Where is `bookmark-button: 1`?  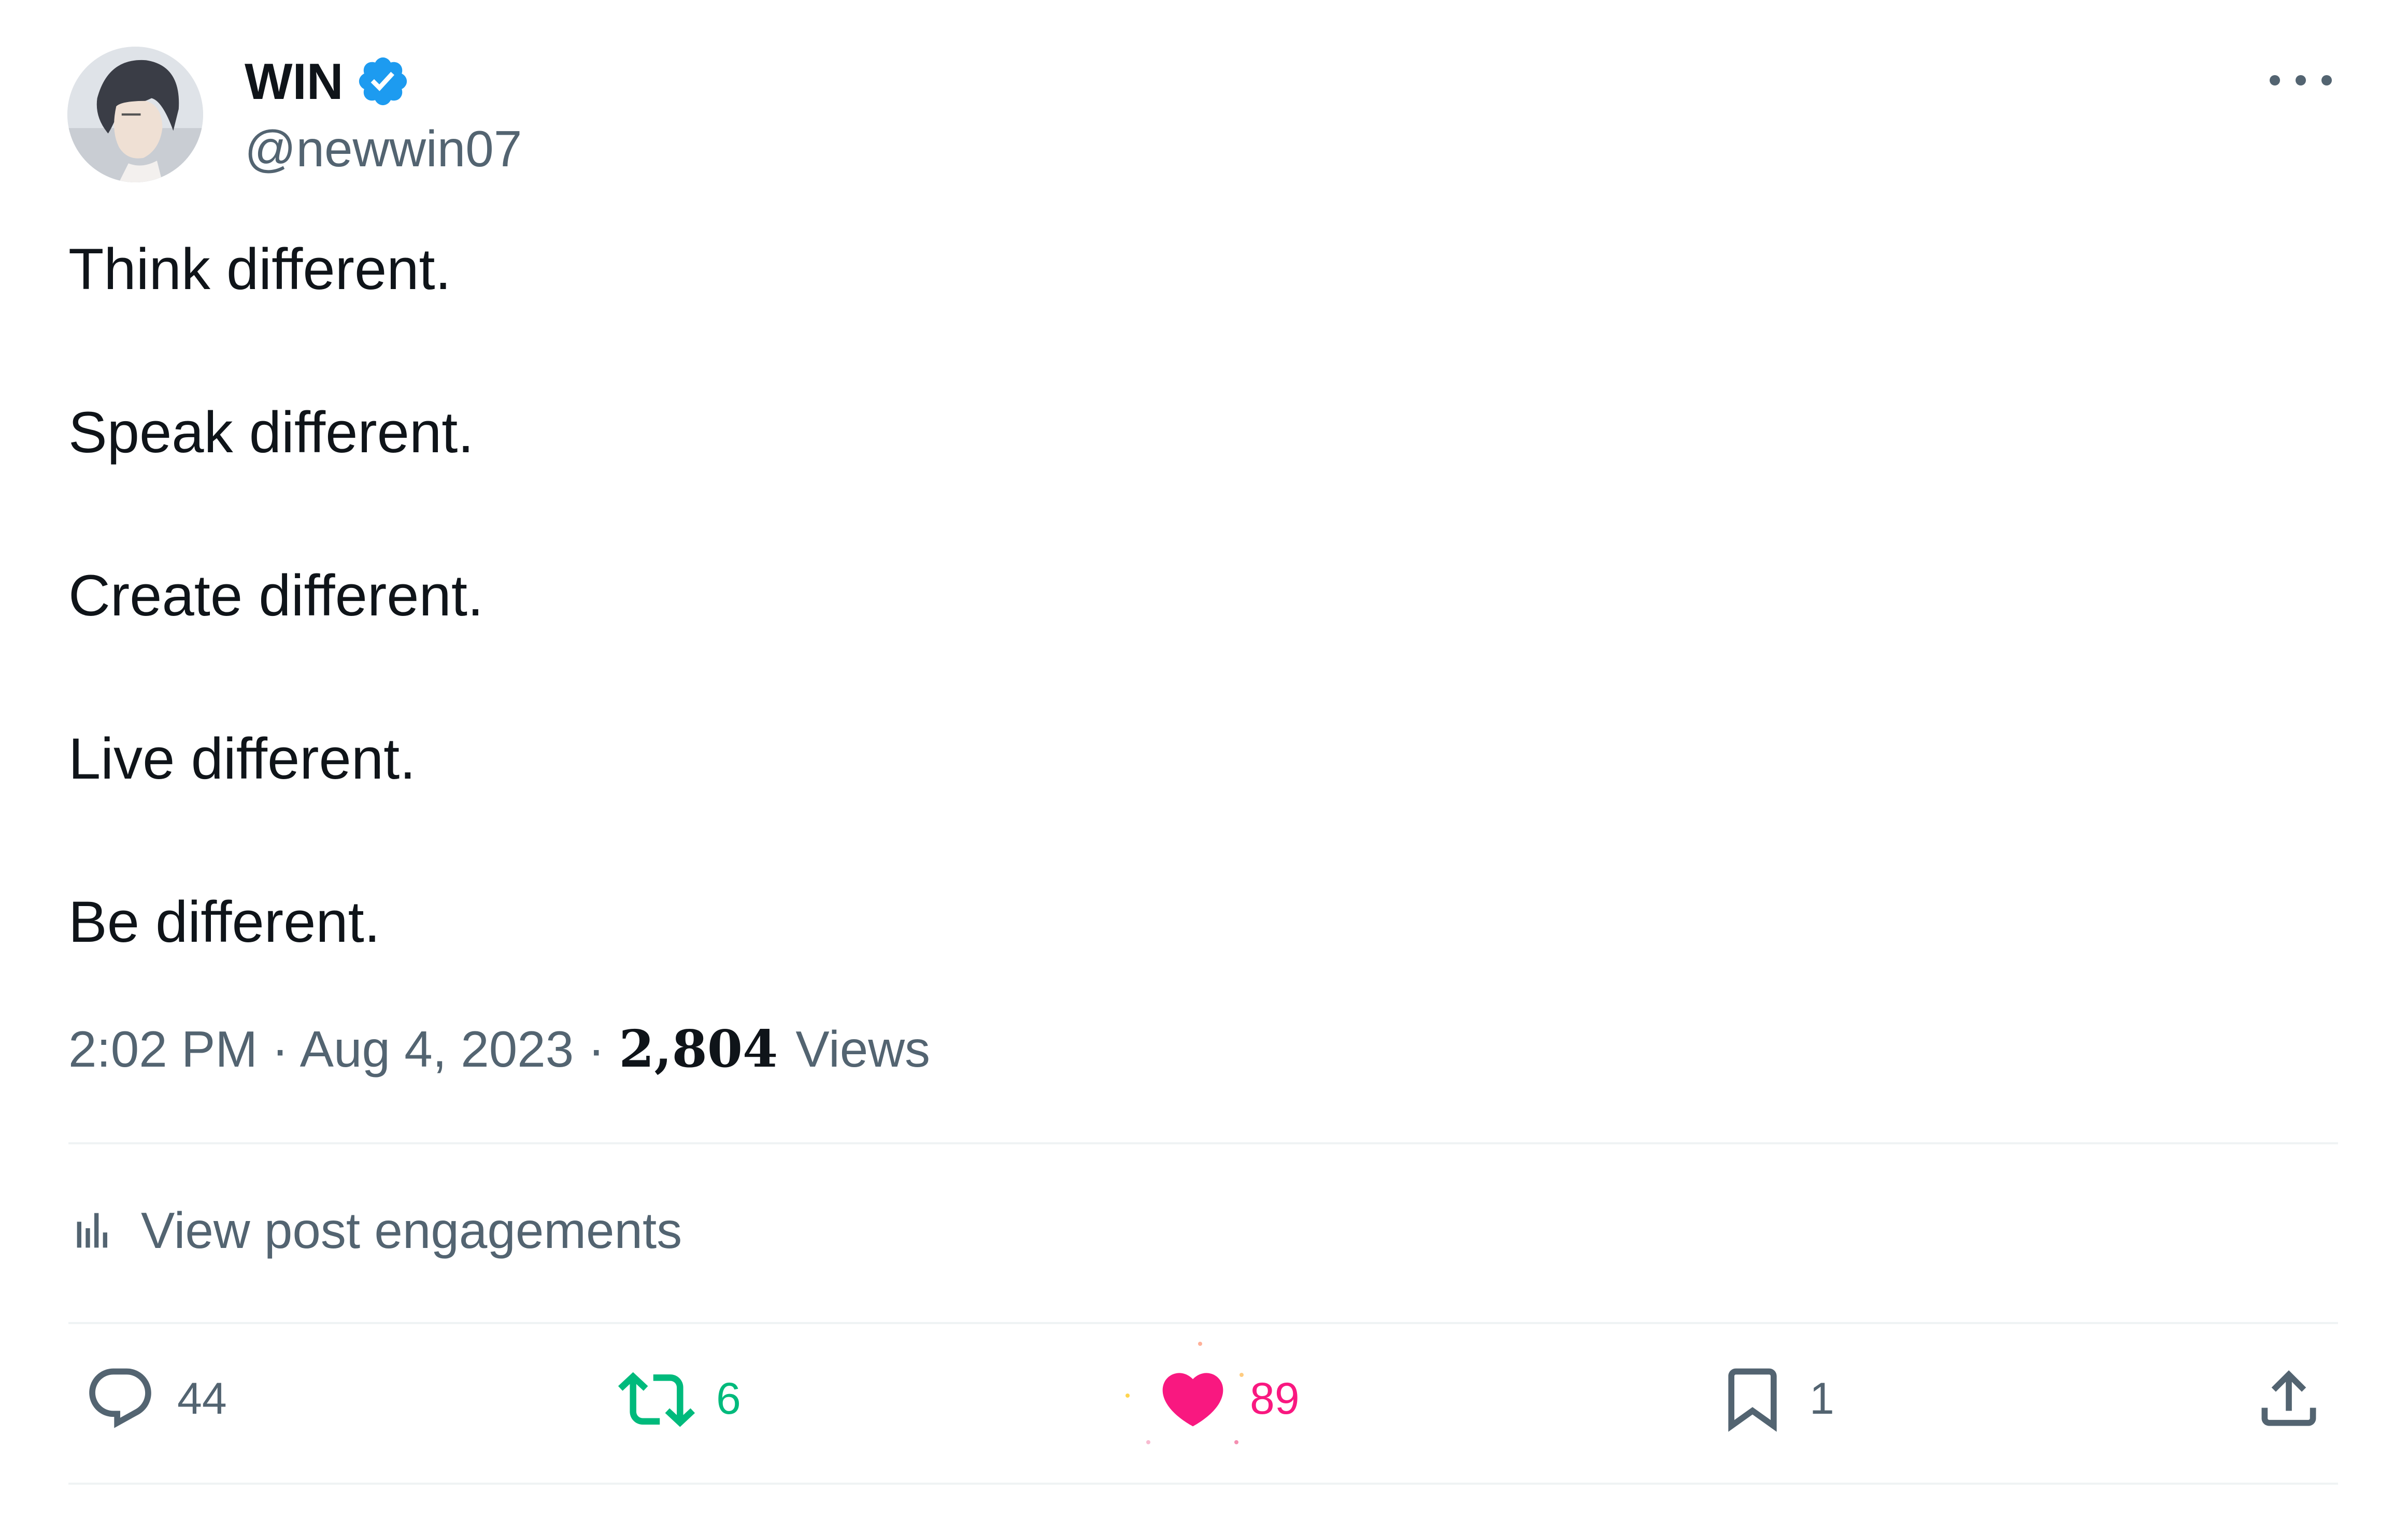
bookmark-button: 1 is located at coordinates (1775, 1398).